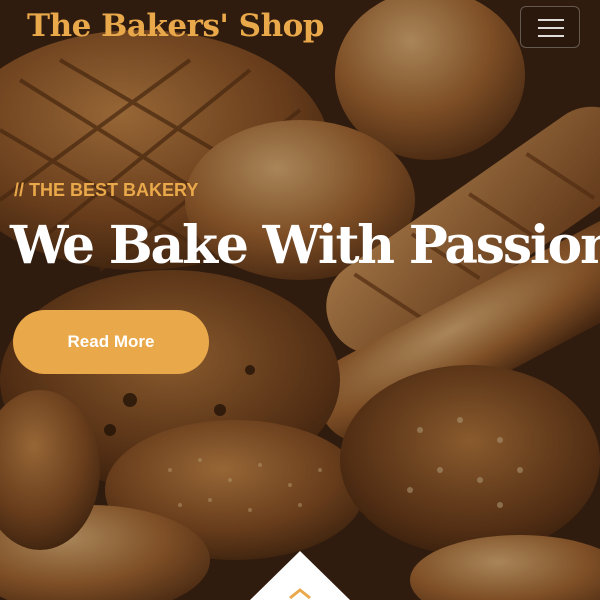  I want to click on navbar-toggler-button, so click(550, 27).